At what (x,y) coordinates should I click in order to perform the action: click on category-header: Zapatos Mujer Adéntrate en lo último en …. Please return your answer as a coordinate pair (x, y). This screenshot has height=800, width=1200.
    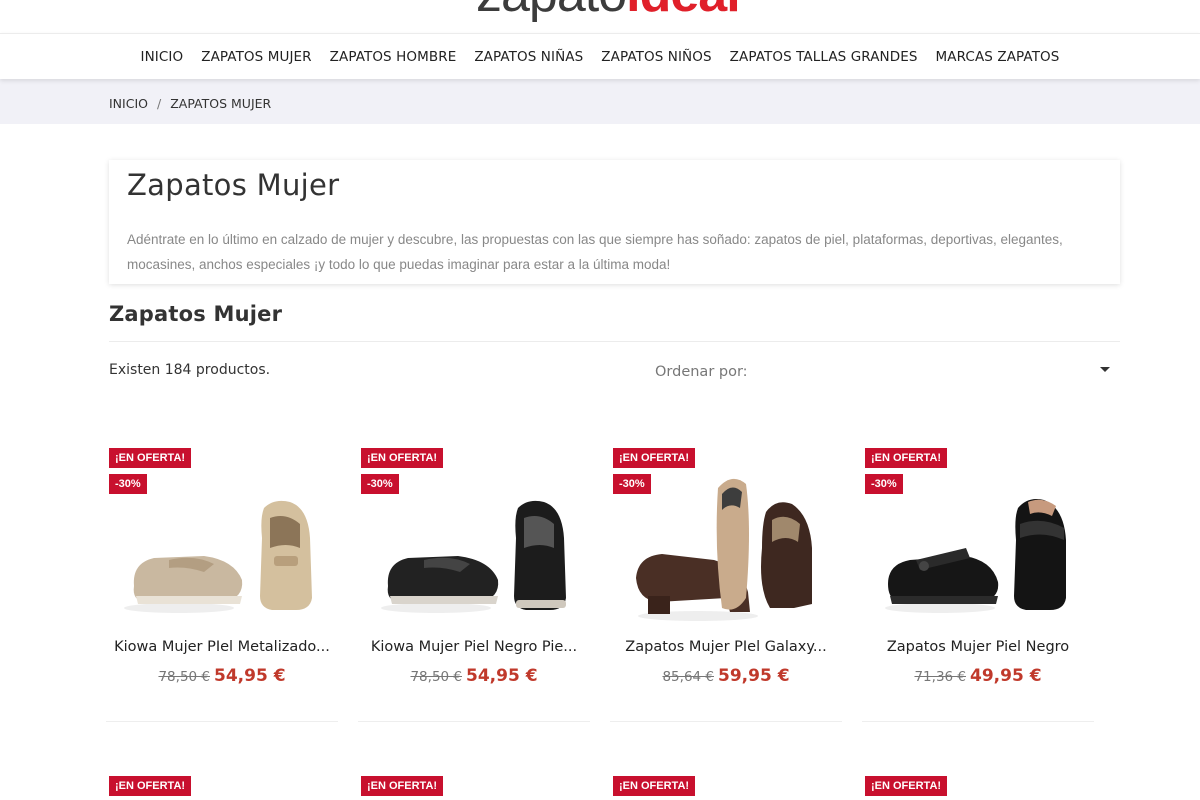
    Looking at the image, I should click on (614, 222).